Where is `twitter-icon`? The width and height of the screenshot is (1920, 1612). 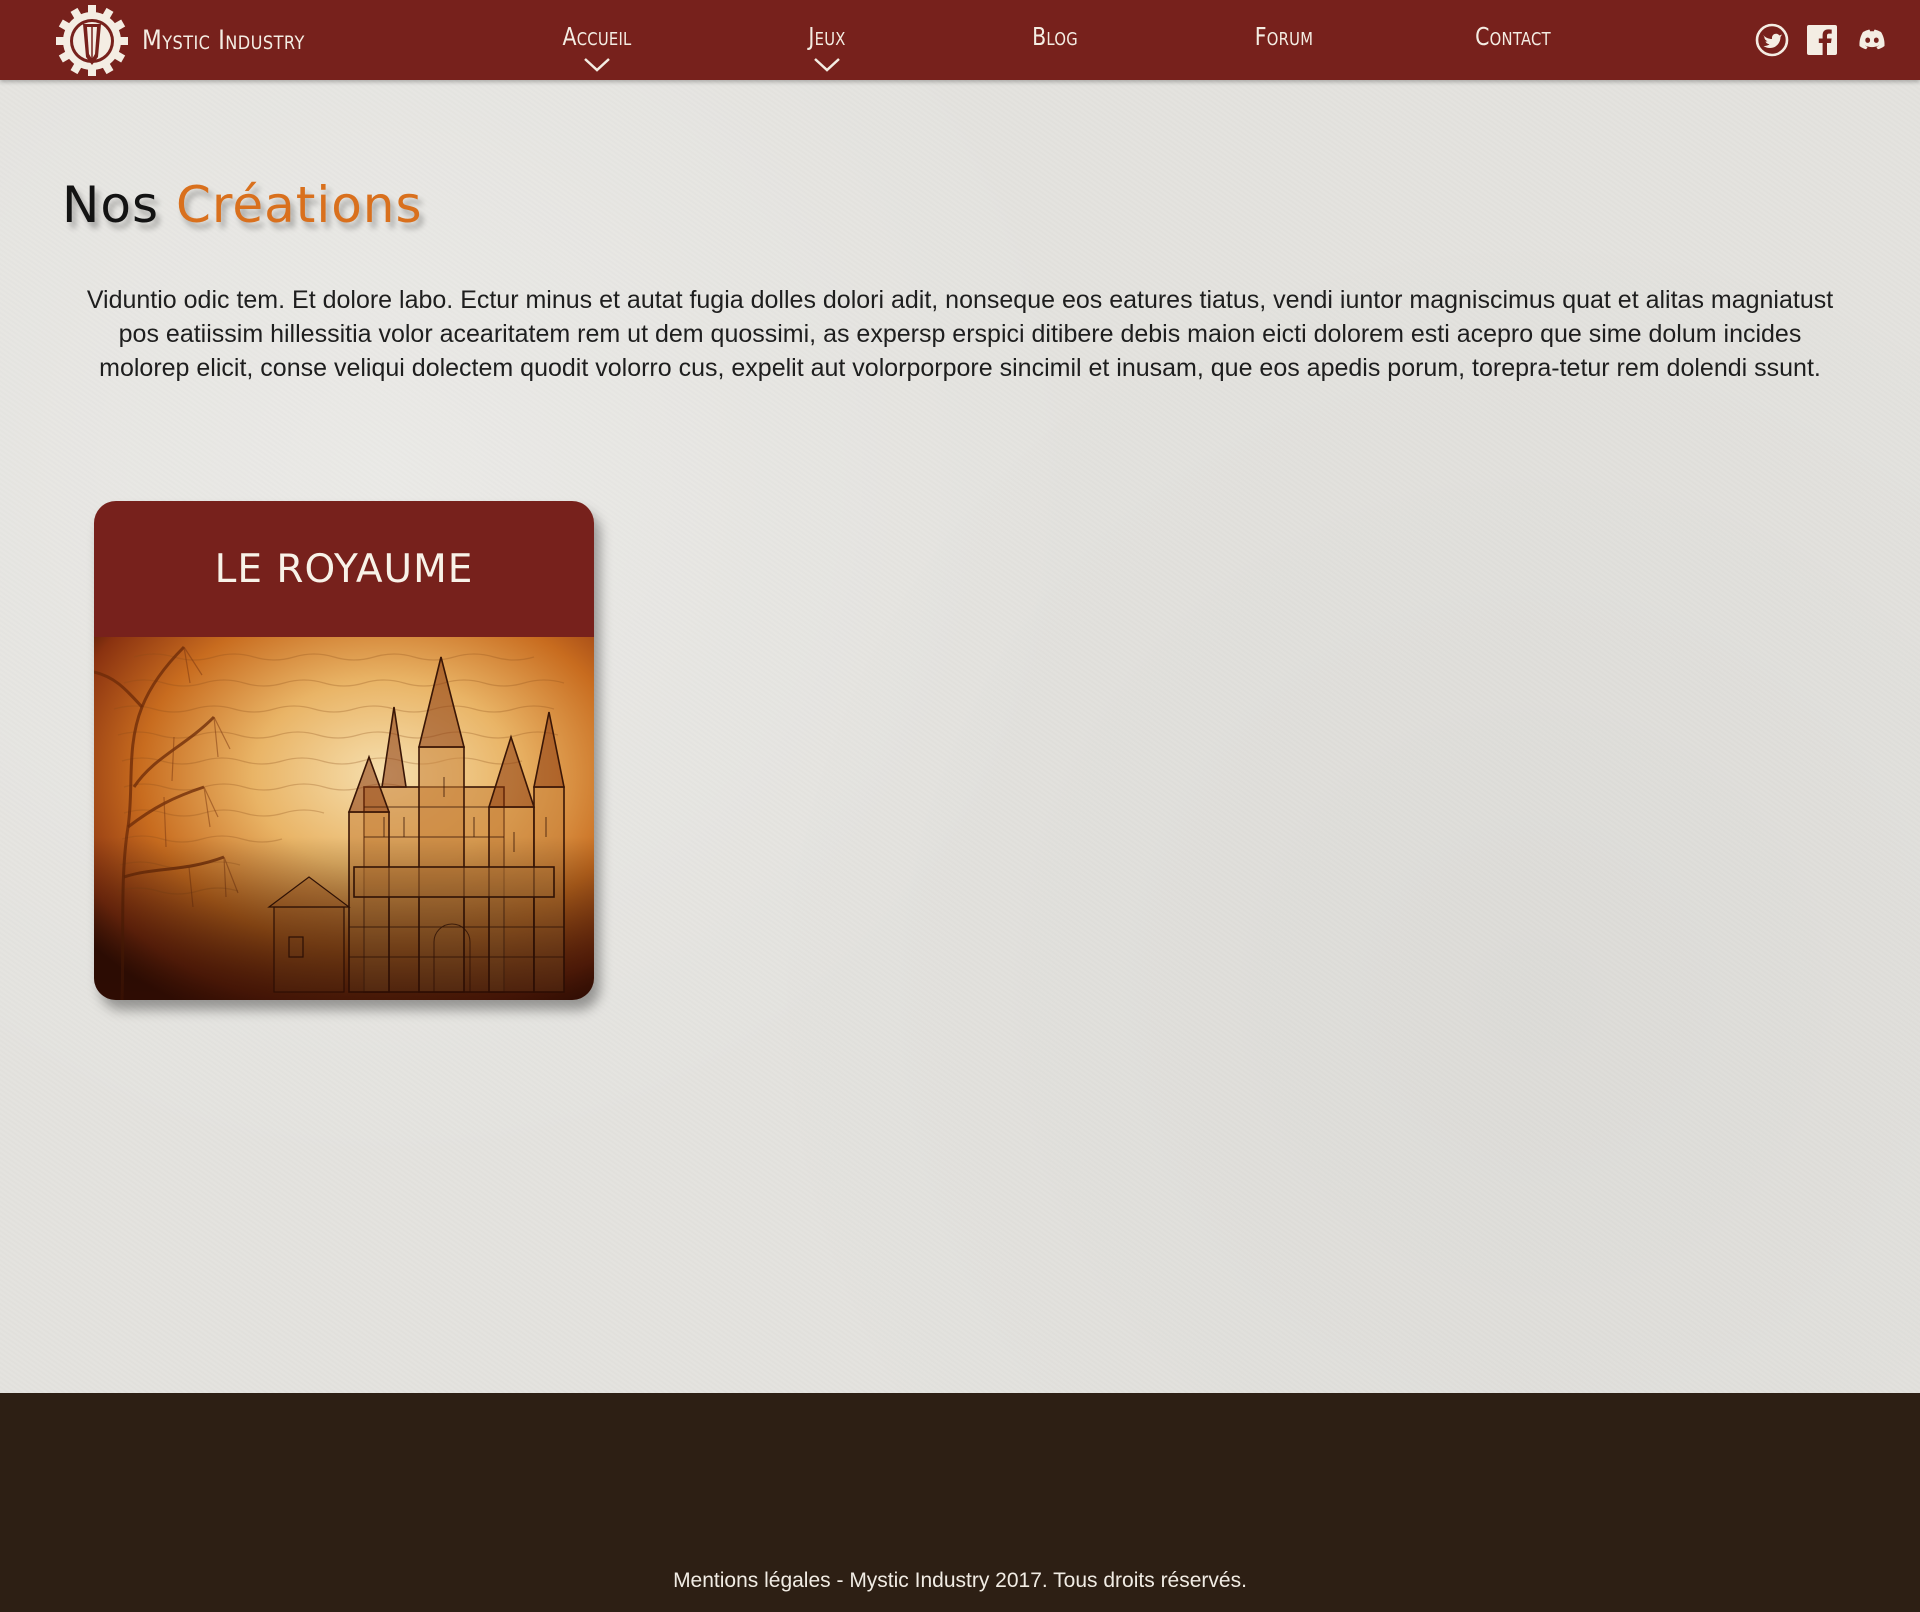
twitter-icon is located at coordinates (1772, 40).